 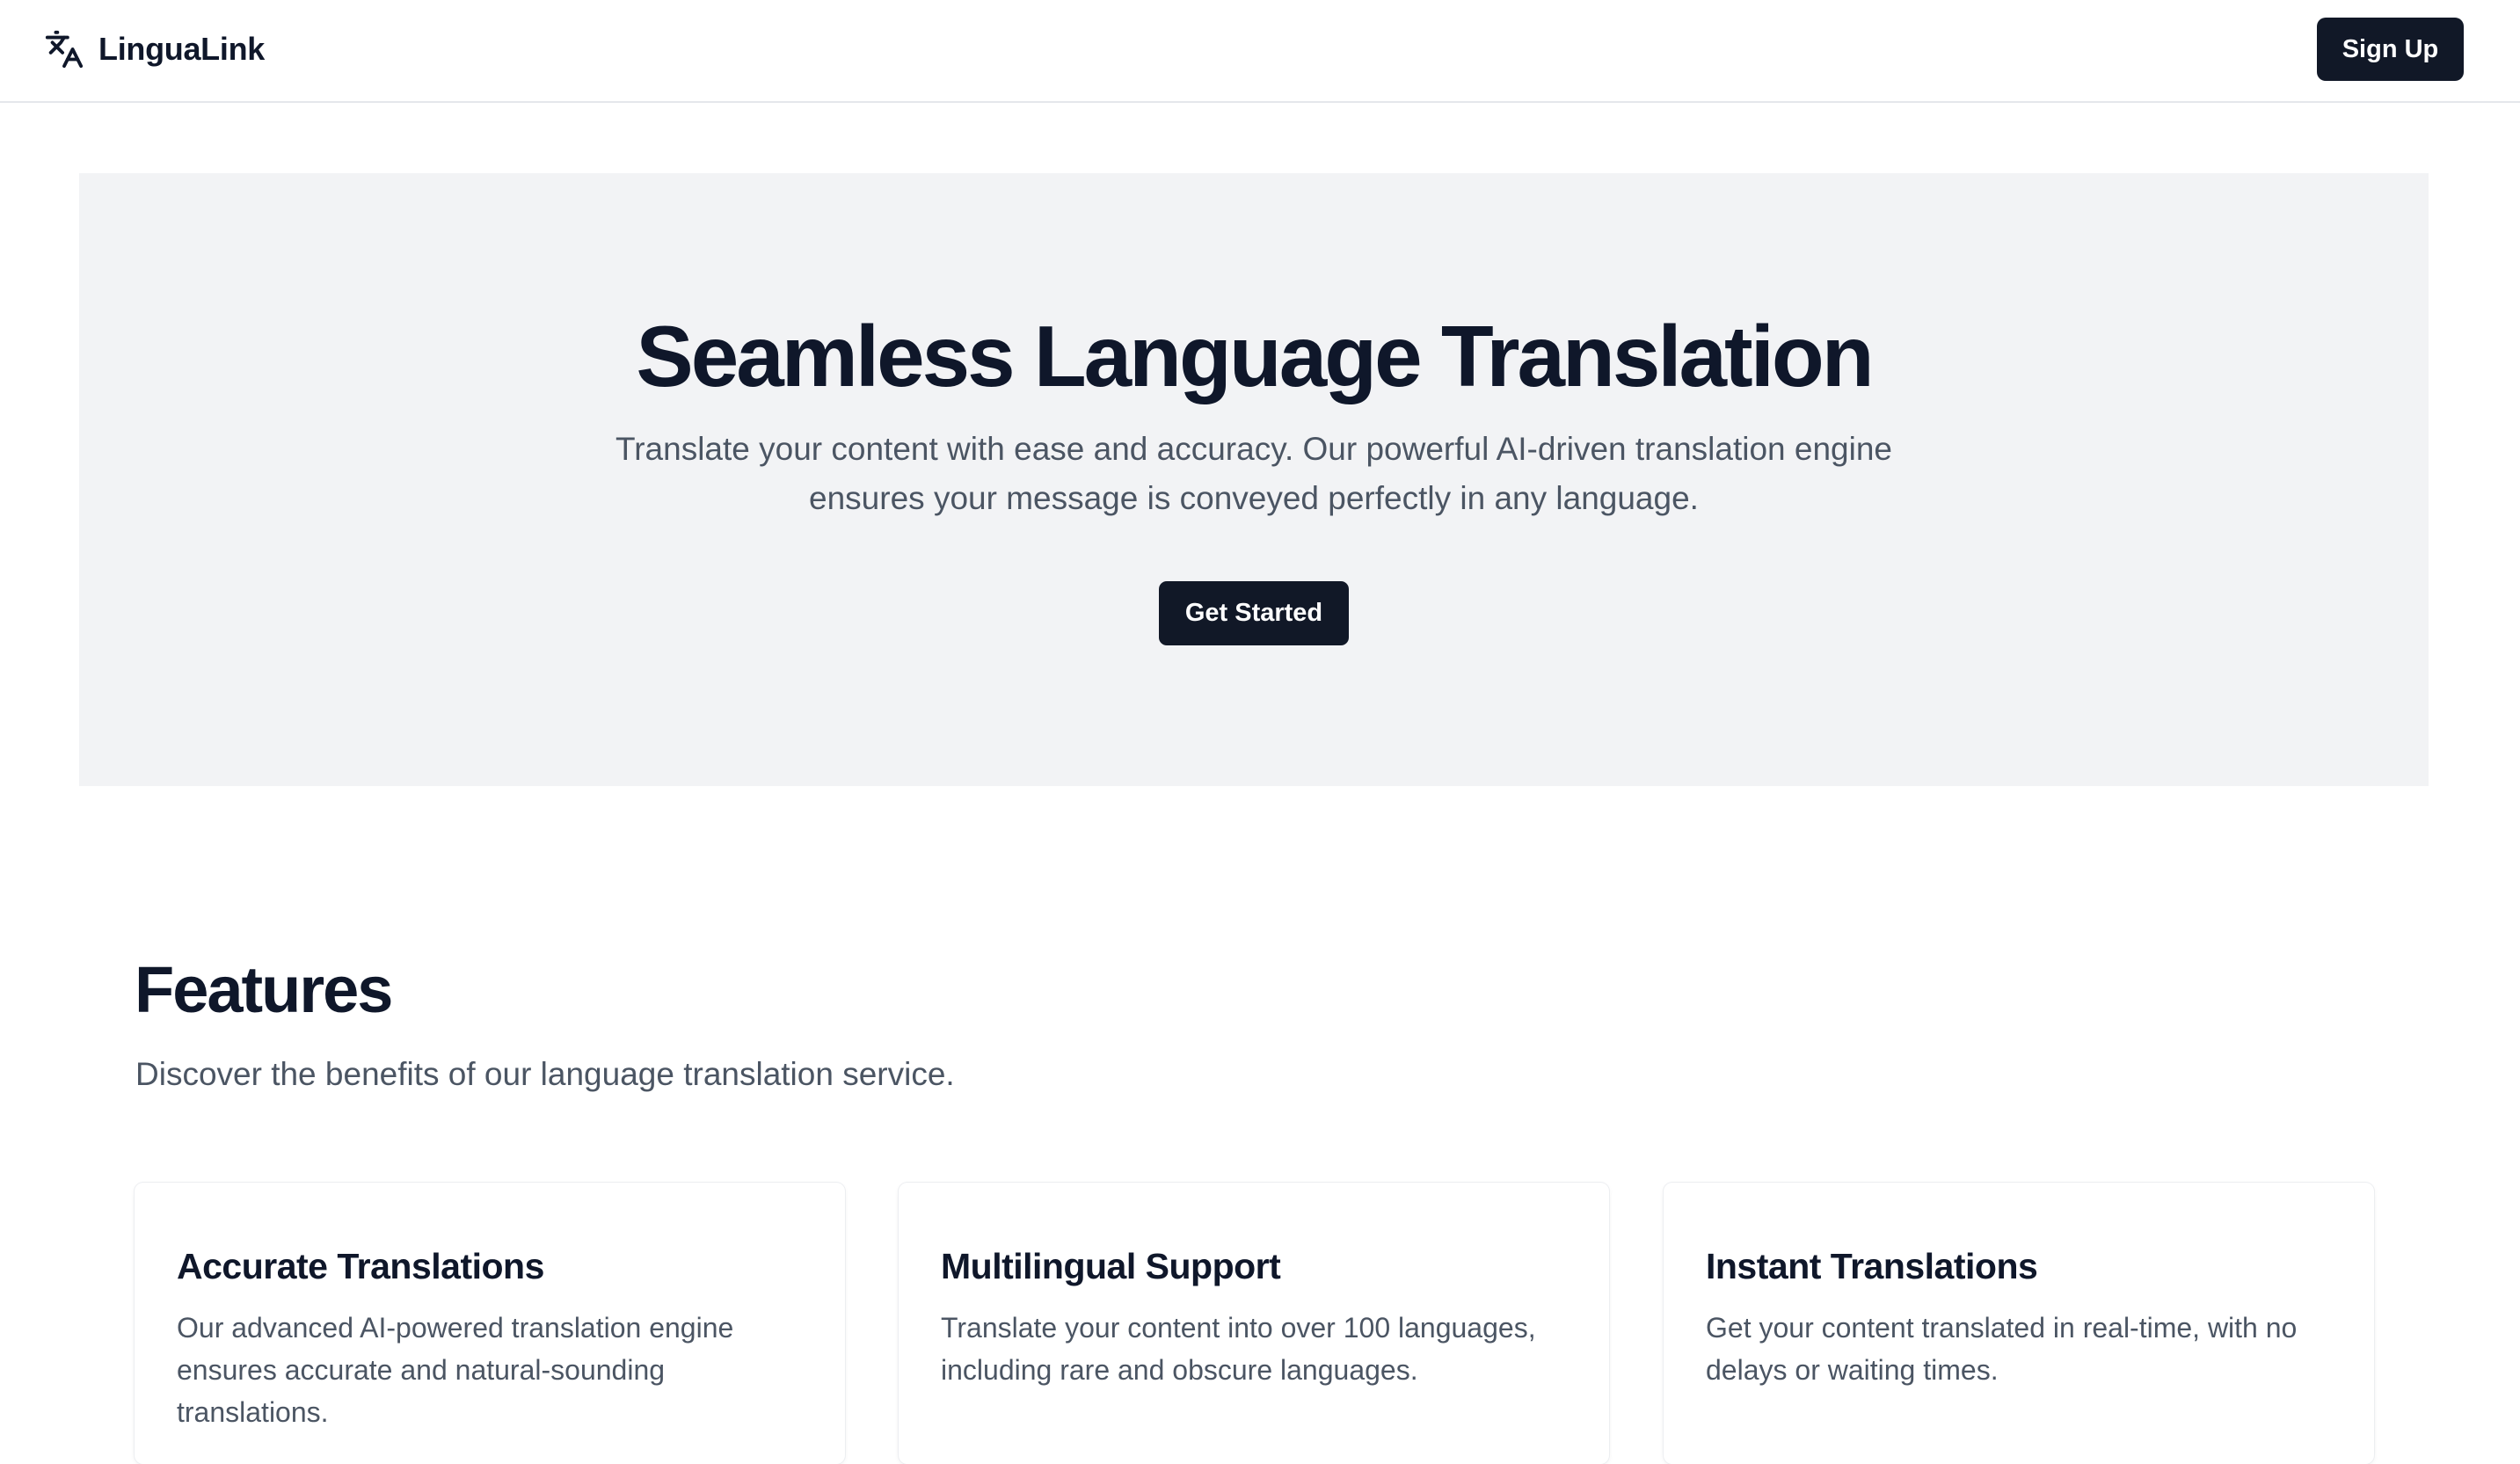 What do you see at coordinates (64, 49) in the screenshot?
I see `translate-icon` at bounding box center [64, 49].